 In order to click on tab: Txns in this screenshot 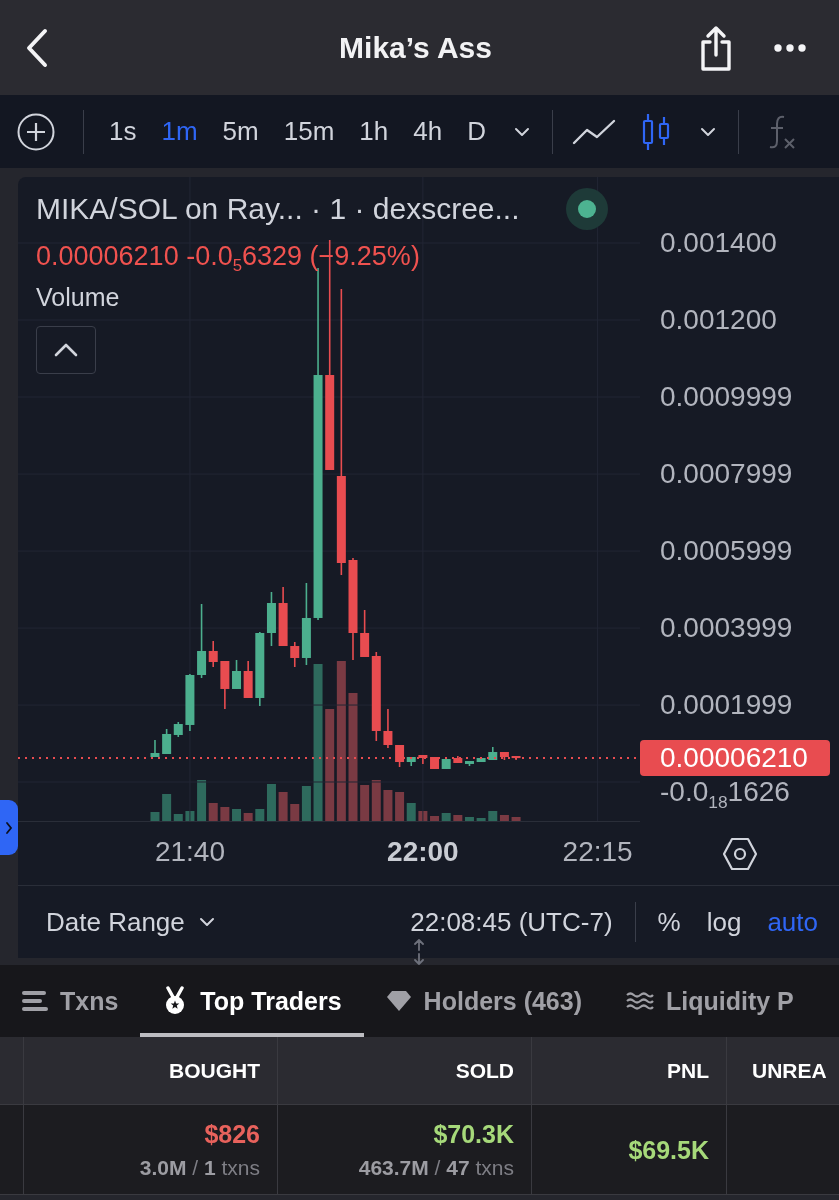, I will do `click(70, 1001)`.